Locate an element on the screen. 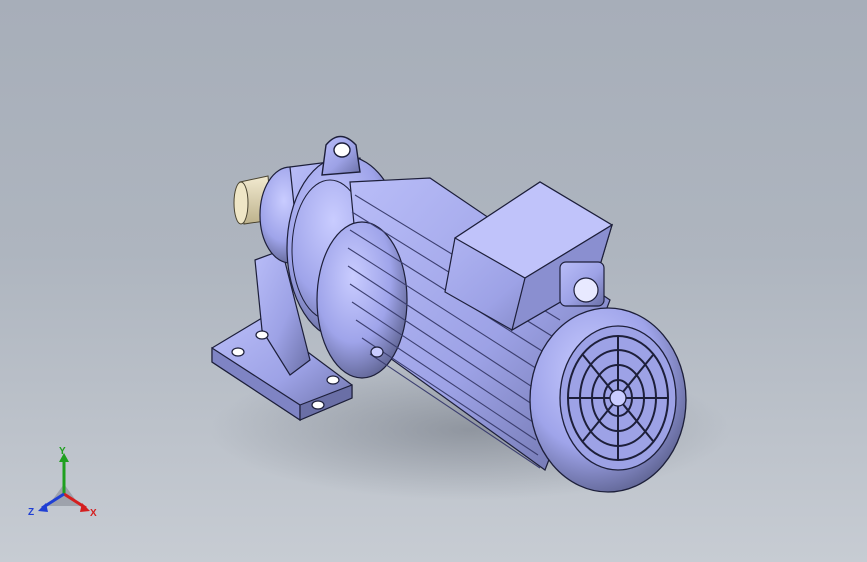 This screenshot has width=867, height=562. z-axis-label: Z is located at coordinates (31, 512).